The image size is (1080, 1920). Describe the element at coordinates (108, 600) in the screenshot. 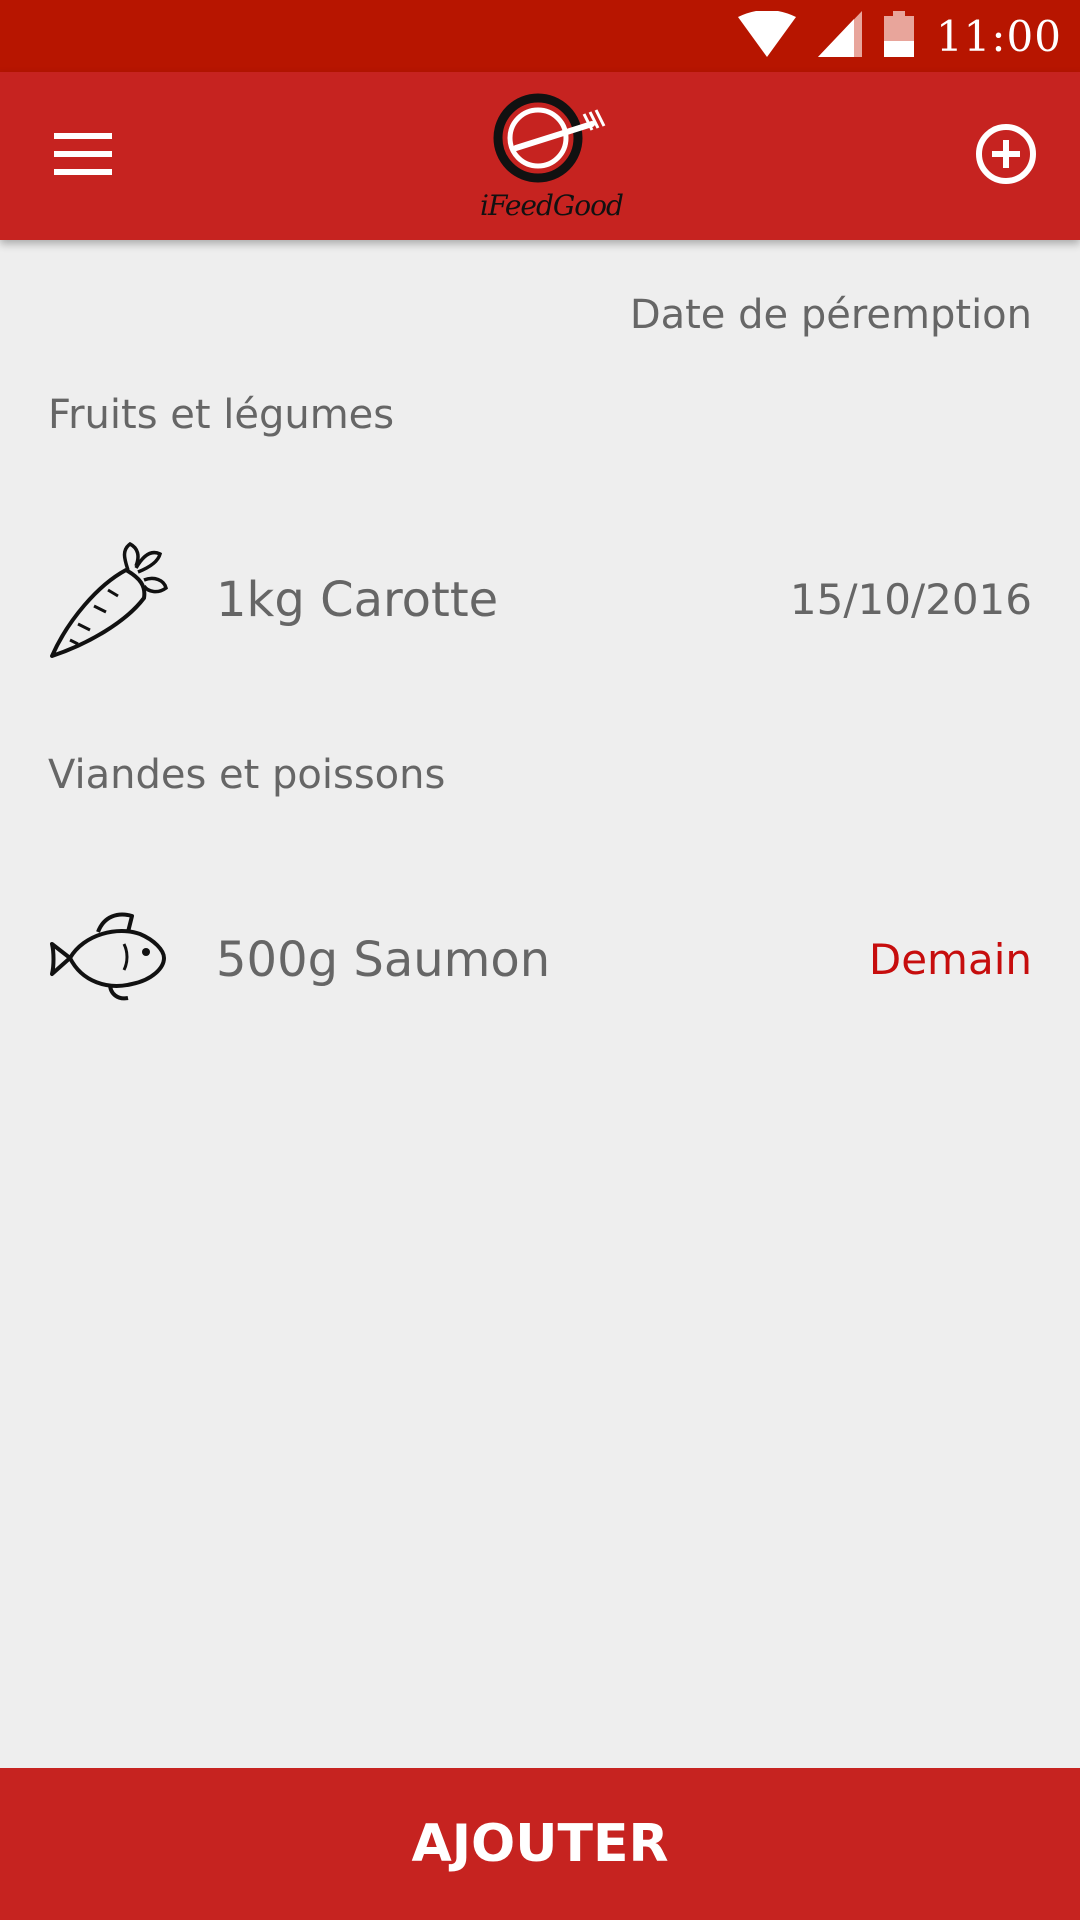

I see `carrot-icon` at that location.